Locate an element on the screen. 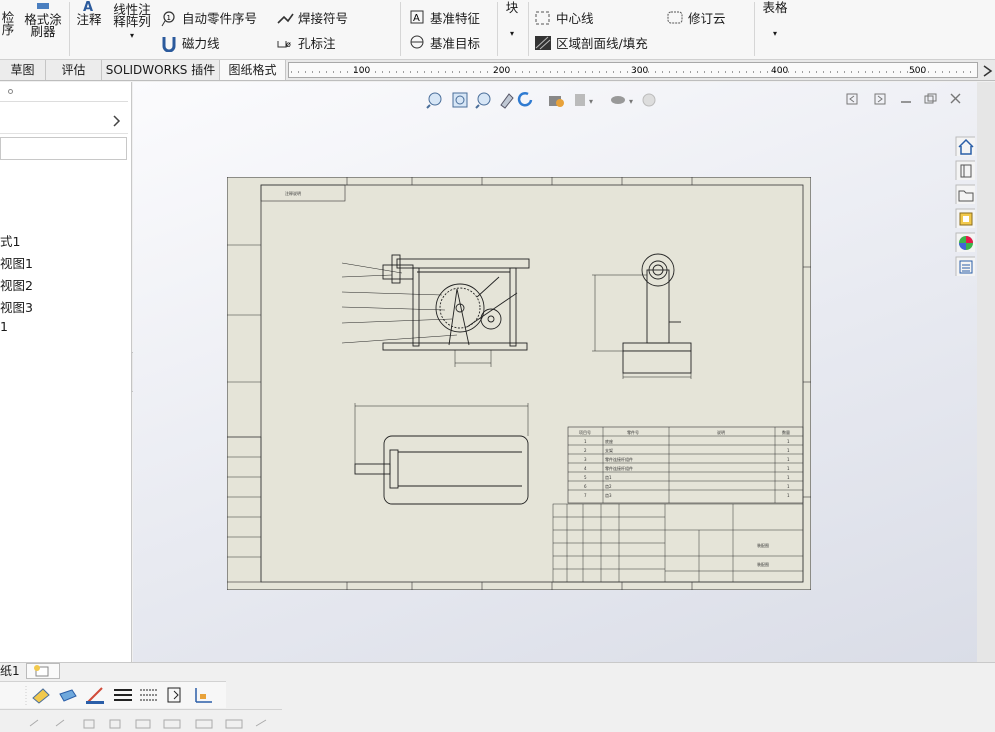 This screenshot has width=995, height=732. tab-sketch-label: 草图 is located at coordinates (22, 70).